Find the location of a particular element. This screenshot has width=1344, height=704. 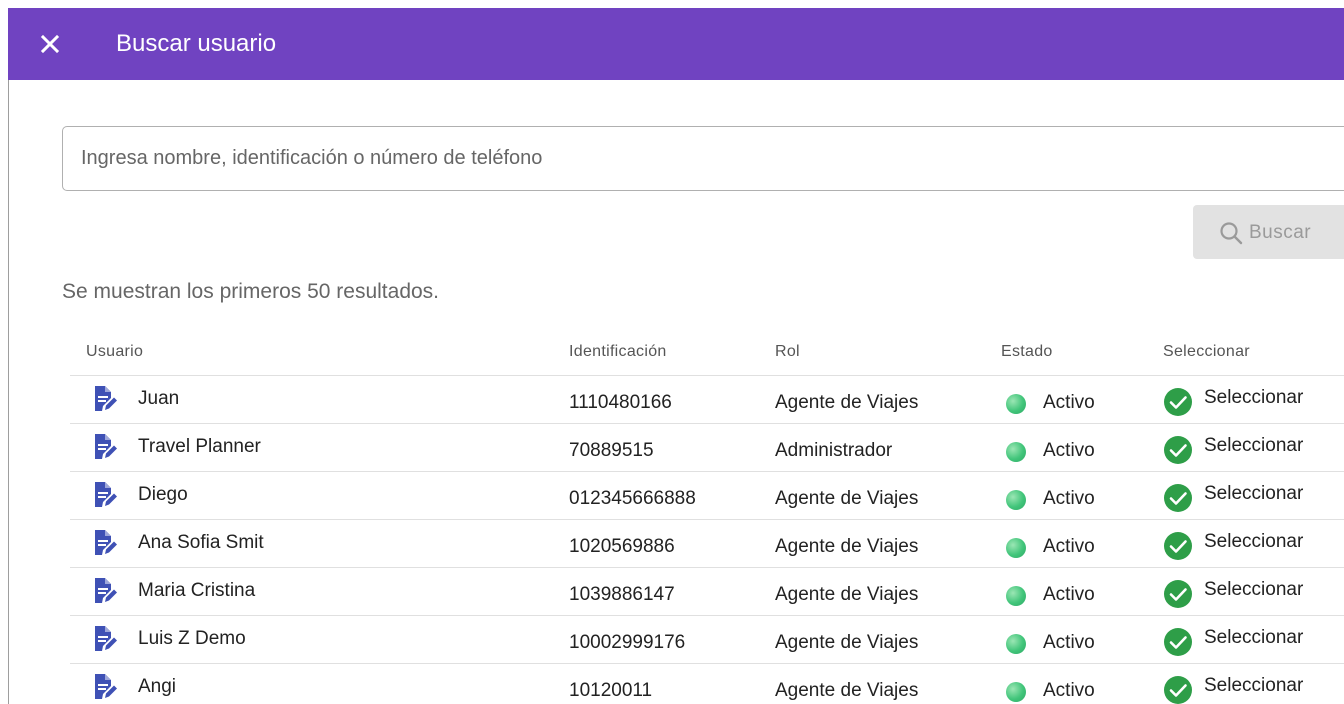

user-name: Ana Sofia Smit is located at coordinates (201, 542).